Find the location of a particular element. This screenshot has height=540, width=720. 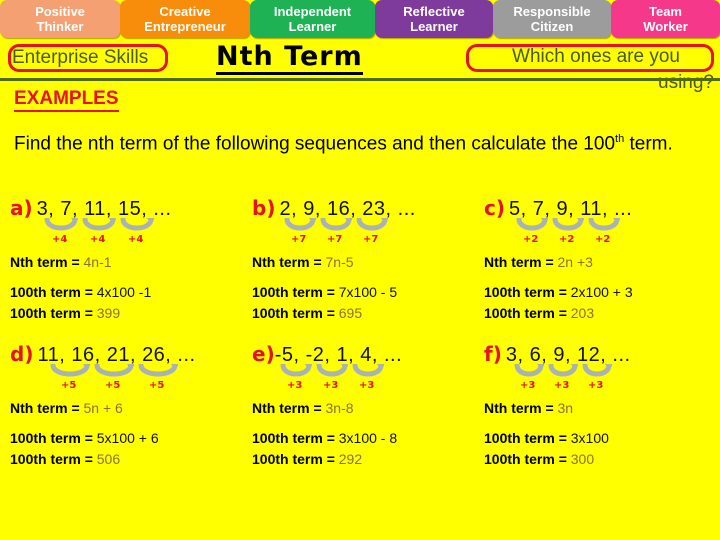

tab-creative-entrepreneur: Creative Entrepreneur is located at coordinates (185, 19).